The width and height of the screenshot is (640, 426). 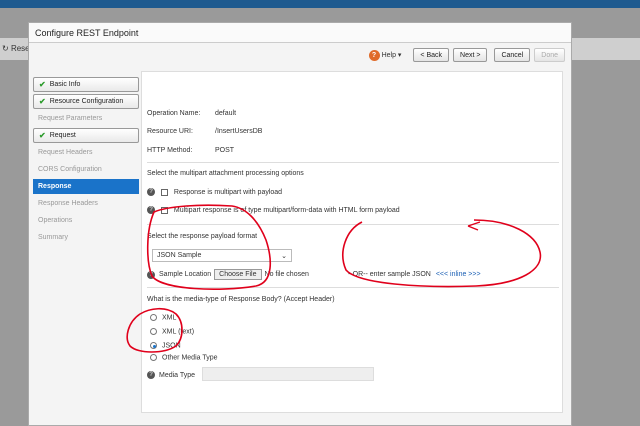 I want to click on media-type-row: ? Media Type, so click(x=171, y=375).